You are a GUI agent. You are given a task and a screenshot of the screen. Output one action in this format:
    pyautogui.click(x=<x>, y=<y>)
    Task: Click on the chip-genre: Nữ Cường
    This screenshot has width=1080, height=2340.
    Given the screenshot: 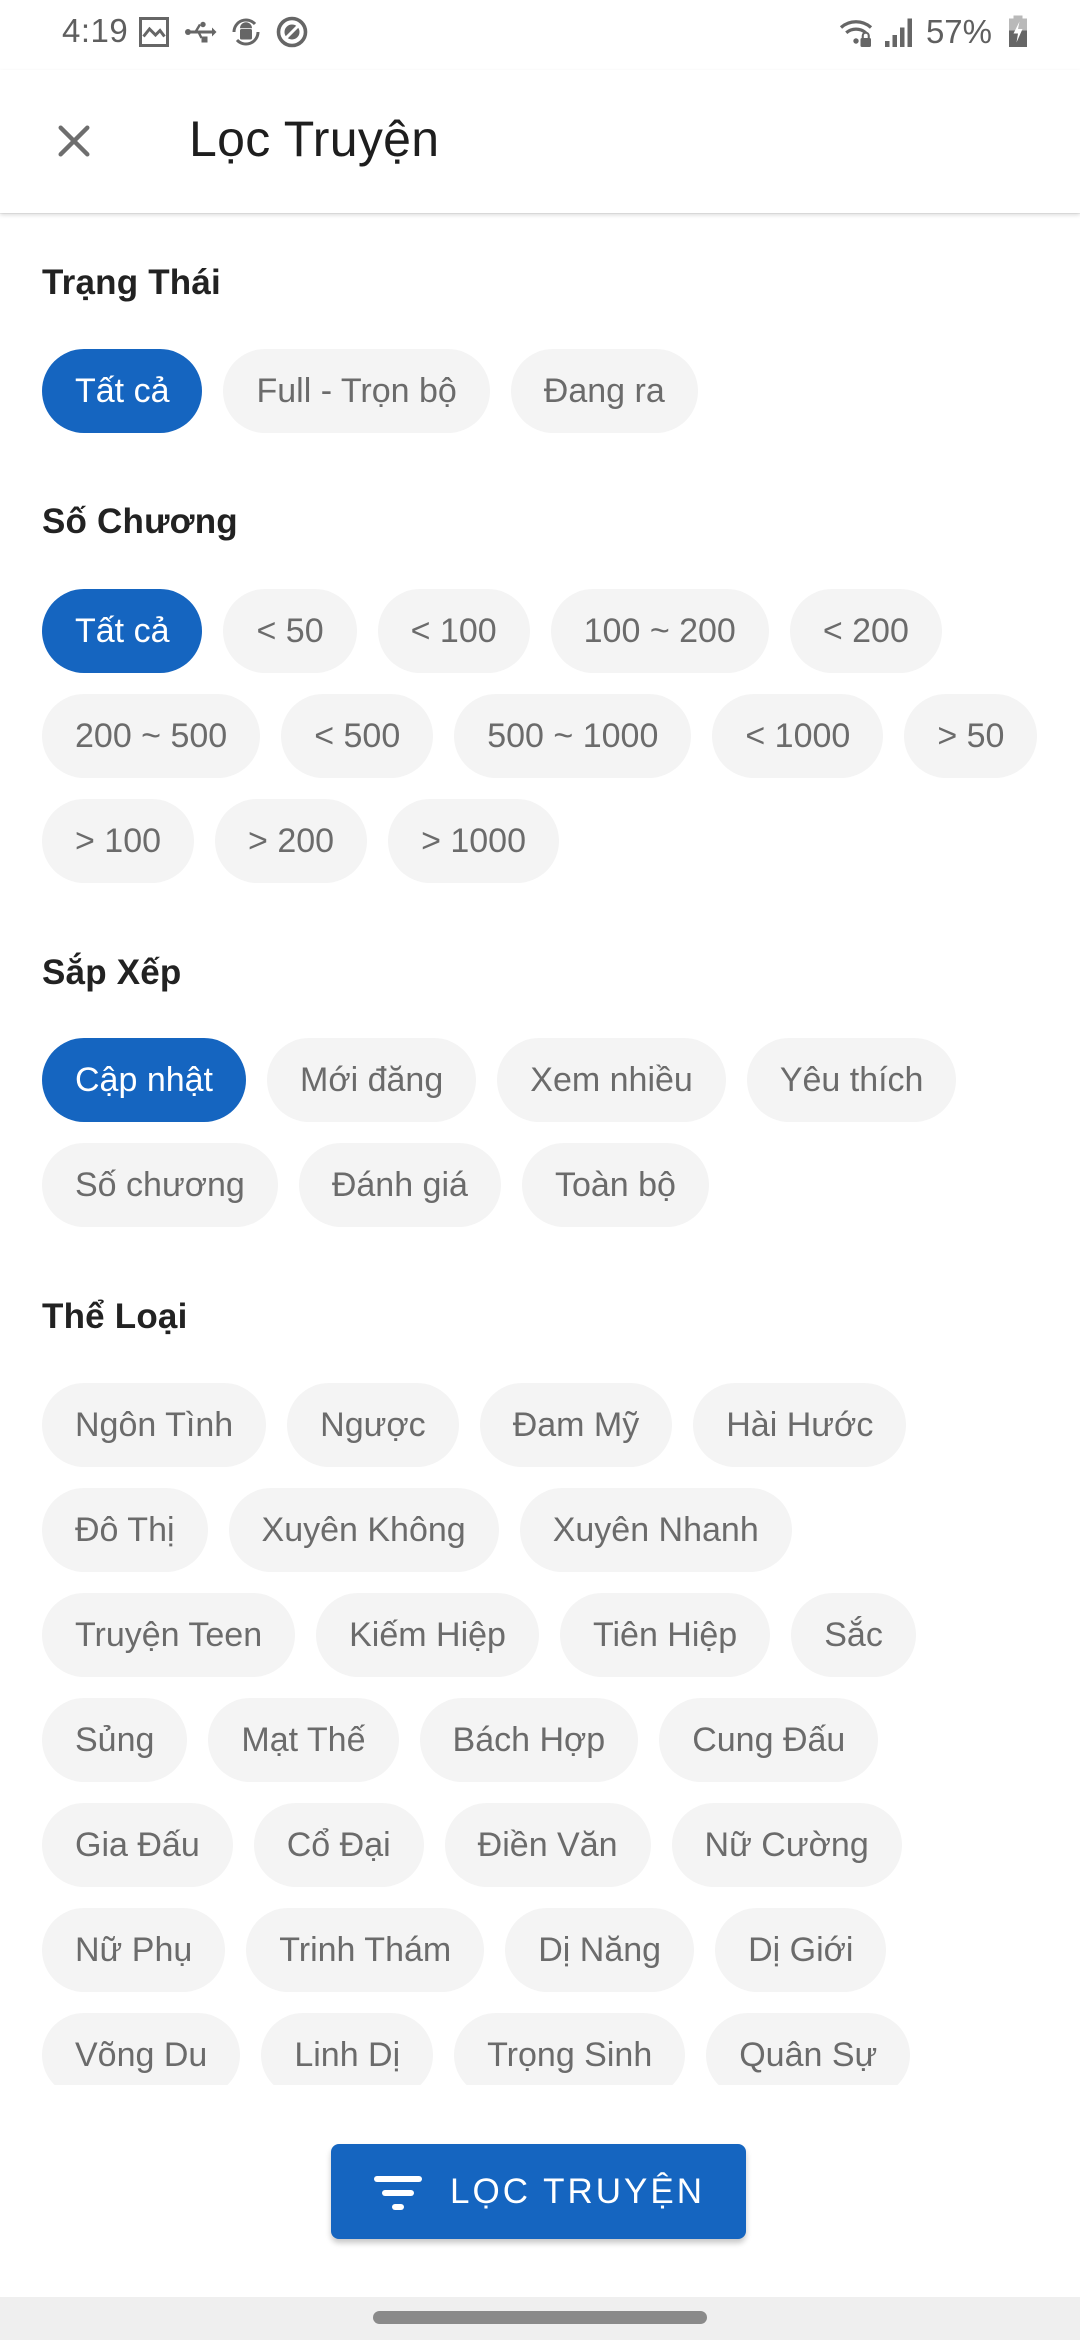 What is the action you would take?
    pyautogui.click(x=786, y=1845)
    